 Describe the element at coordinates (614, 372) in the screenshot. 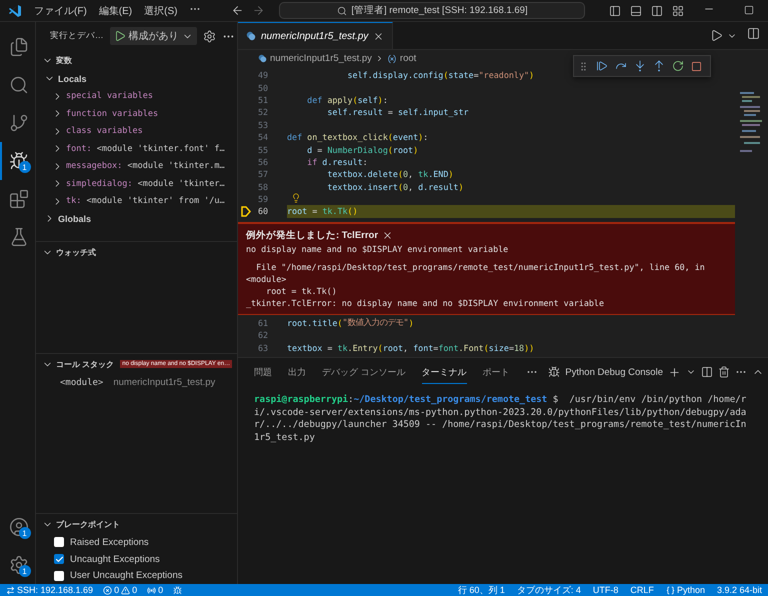

I see `terminal-name: Python Debug Console` at that location.